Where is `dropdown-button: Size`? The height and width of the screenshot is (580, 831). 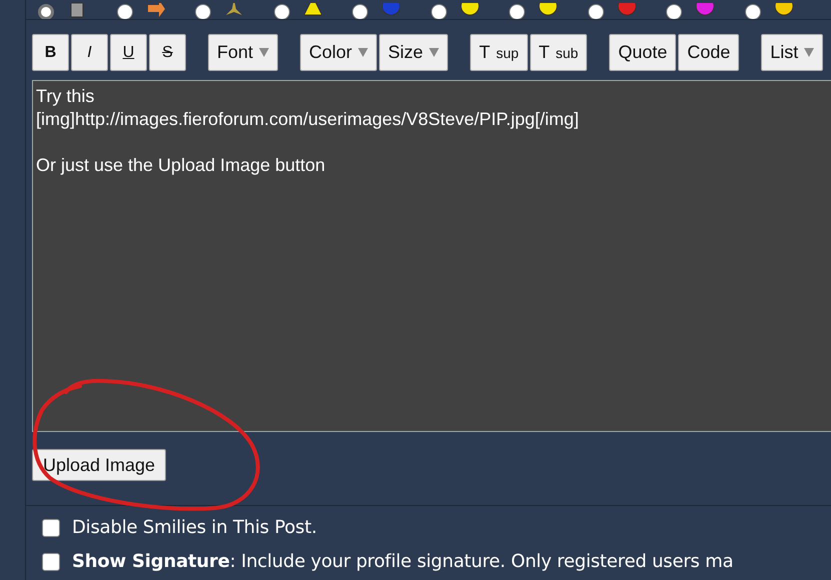 dropdown-button: Size is located at coordinates (413, 52).